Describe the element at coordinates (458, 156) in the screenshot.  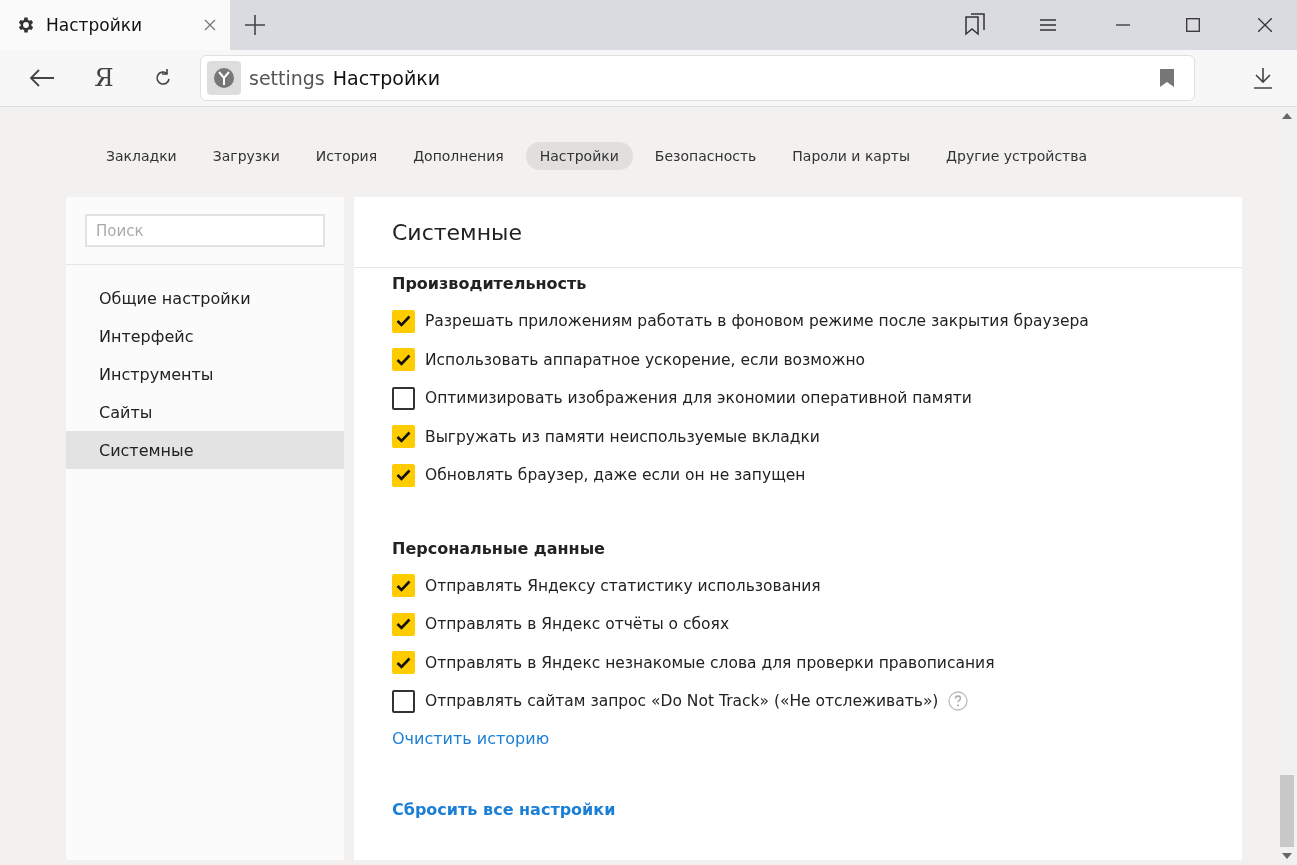
I see `nav-tab: Дополнения` at that location.